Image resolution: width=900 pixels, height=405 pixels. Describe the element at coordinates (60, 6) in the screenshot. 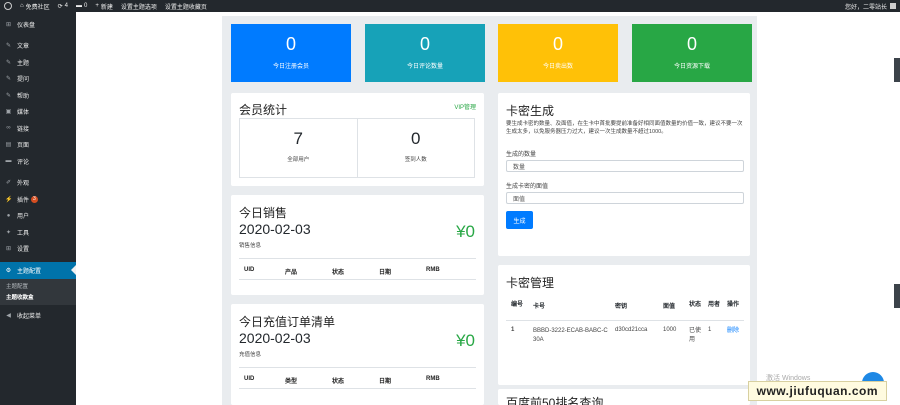

I see `updates-icon: ⟳` at that location.